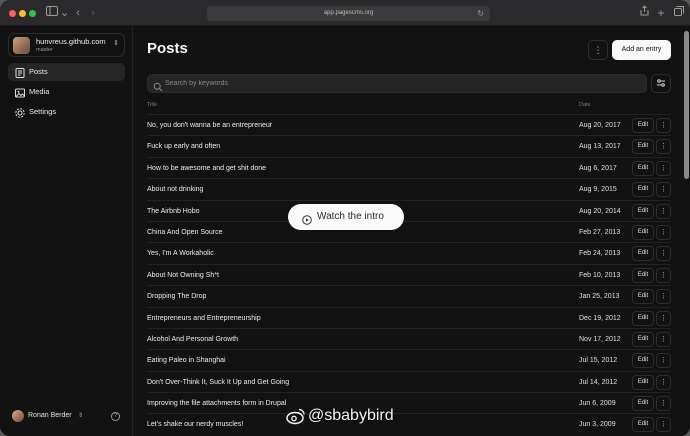 The image size is (690, 436). I want to click on watch-intro-label: Watch the intro, so click(350, 216).